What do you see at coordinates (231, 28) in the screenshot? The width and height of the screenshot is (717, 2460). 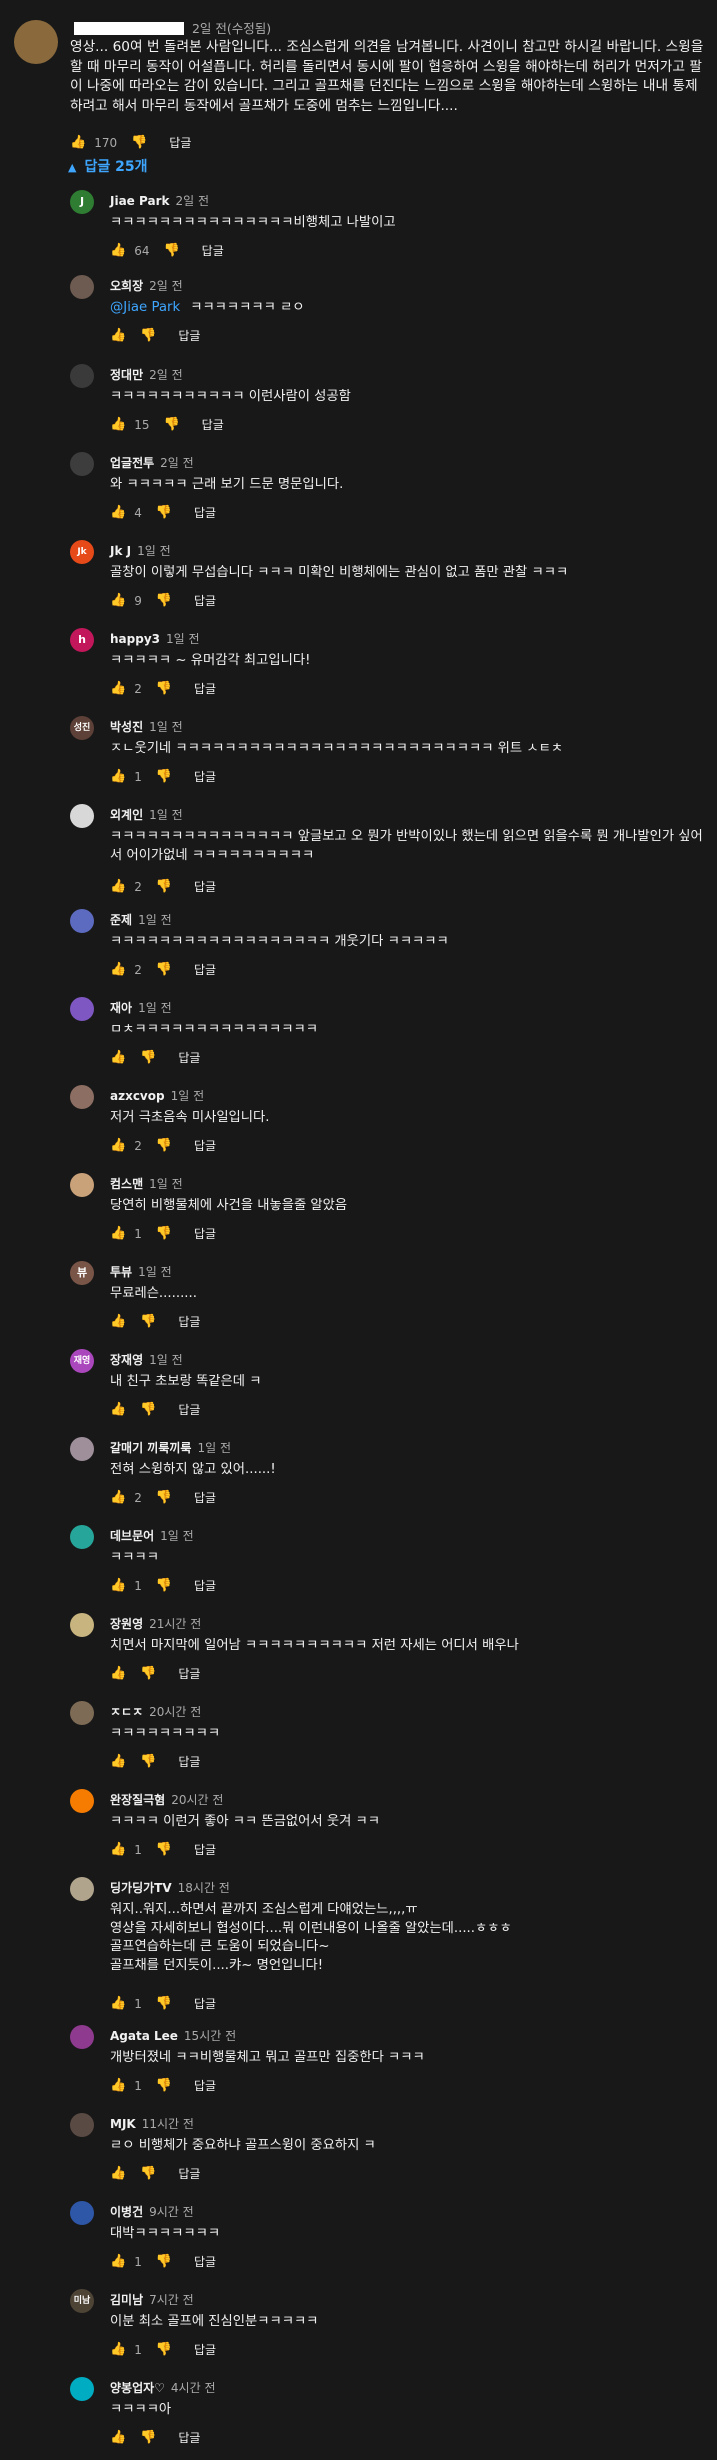 I see `comment-time: 2일 전(수정됨)` at bounding box center [231, 28].